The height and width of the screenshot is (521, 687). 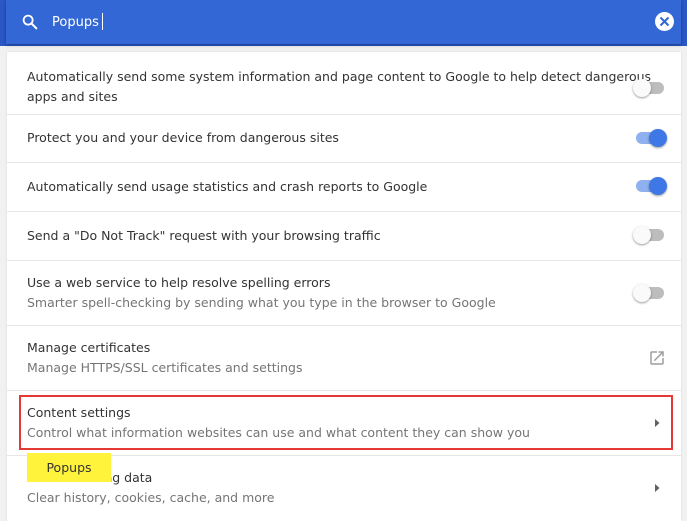 I want to click on clear-search-button, so click(x=664, y=21).